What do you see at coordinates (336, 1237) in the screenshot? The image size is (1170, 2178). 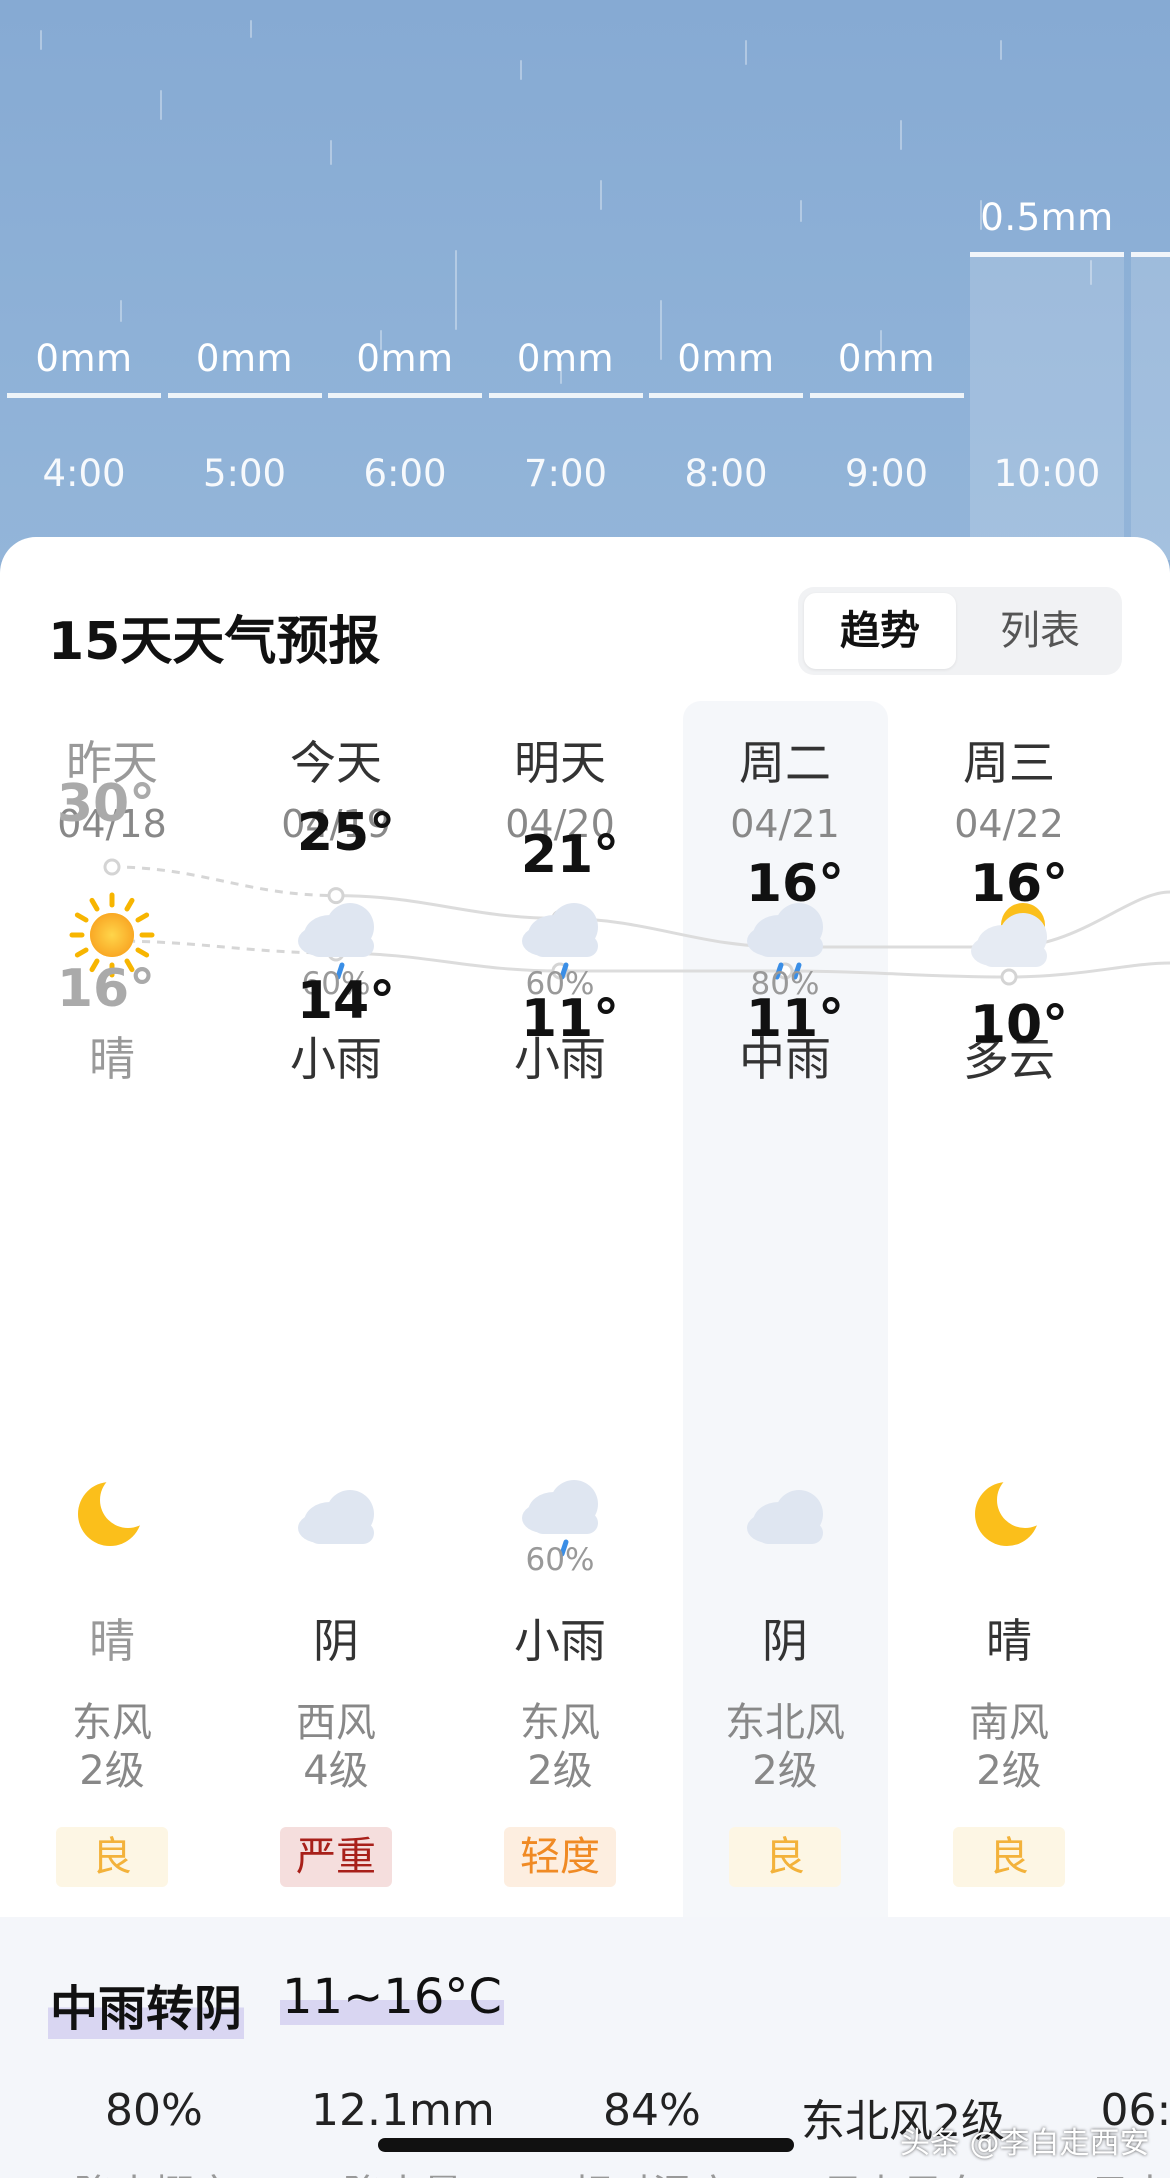 I see `day-column-1: 今天 04/19 60% 小雨 25° 14° 阴西风 4级 严重` at bounding box center [336, 1237].